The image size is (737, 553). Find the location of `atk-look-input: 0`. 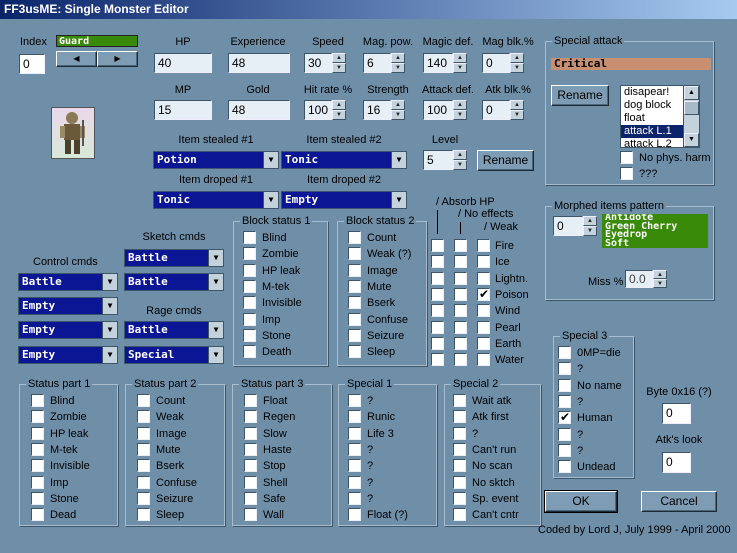

atk-look-input: 0 is located at coordinates (676, 462).